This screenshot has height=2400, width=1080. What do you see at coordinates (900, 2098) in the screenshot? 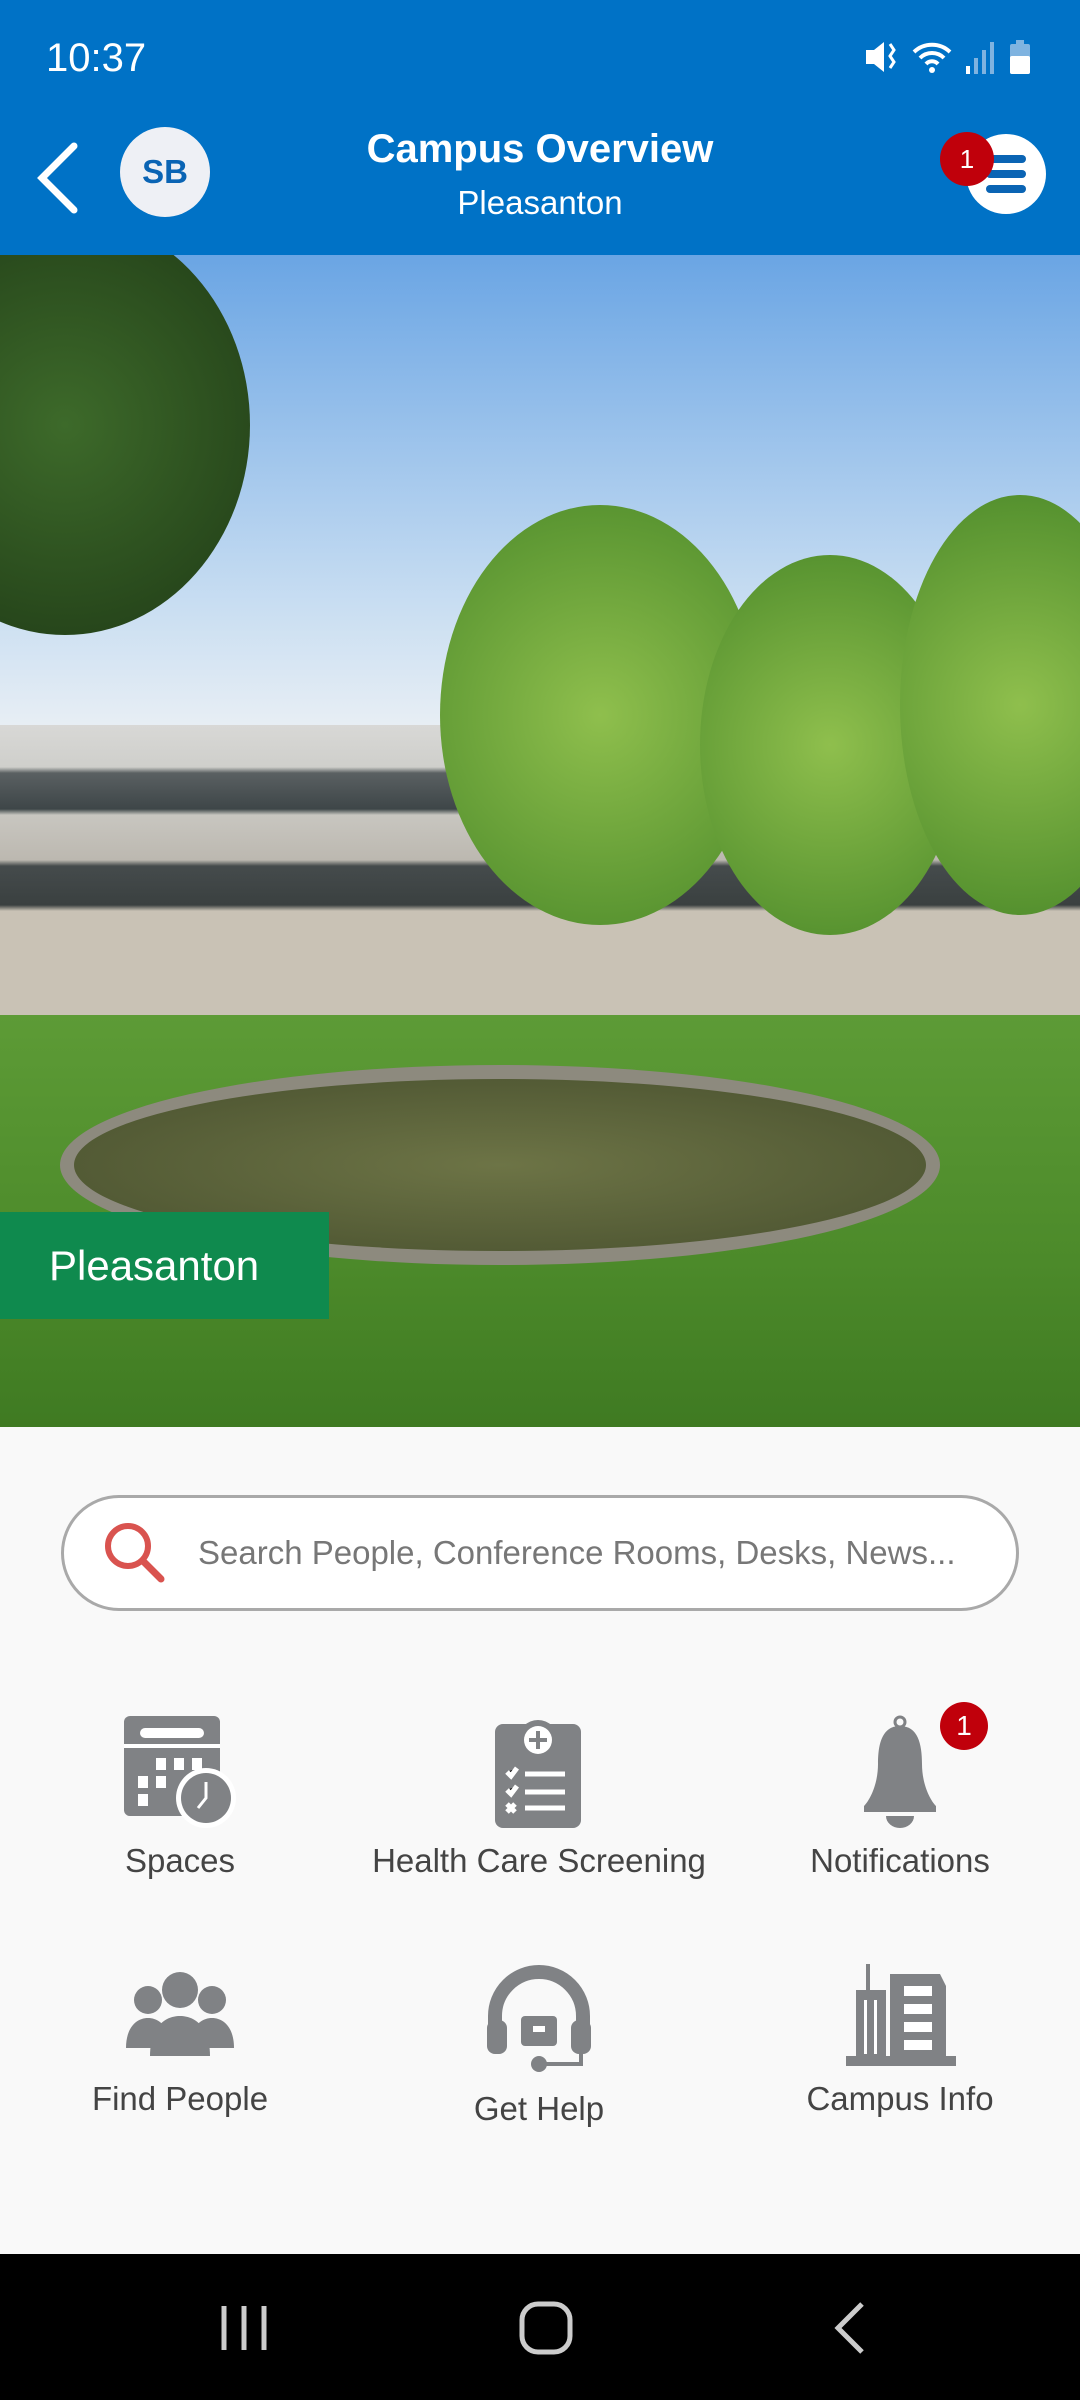
I see `tile-label: Campus Info` at bounding box center [900, 2098].